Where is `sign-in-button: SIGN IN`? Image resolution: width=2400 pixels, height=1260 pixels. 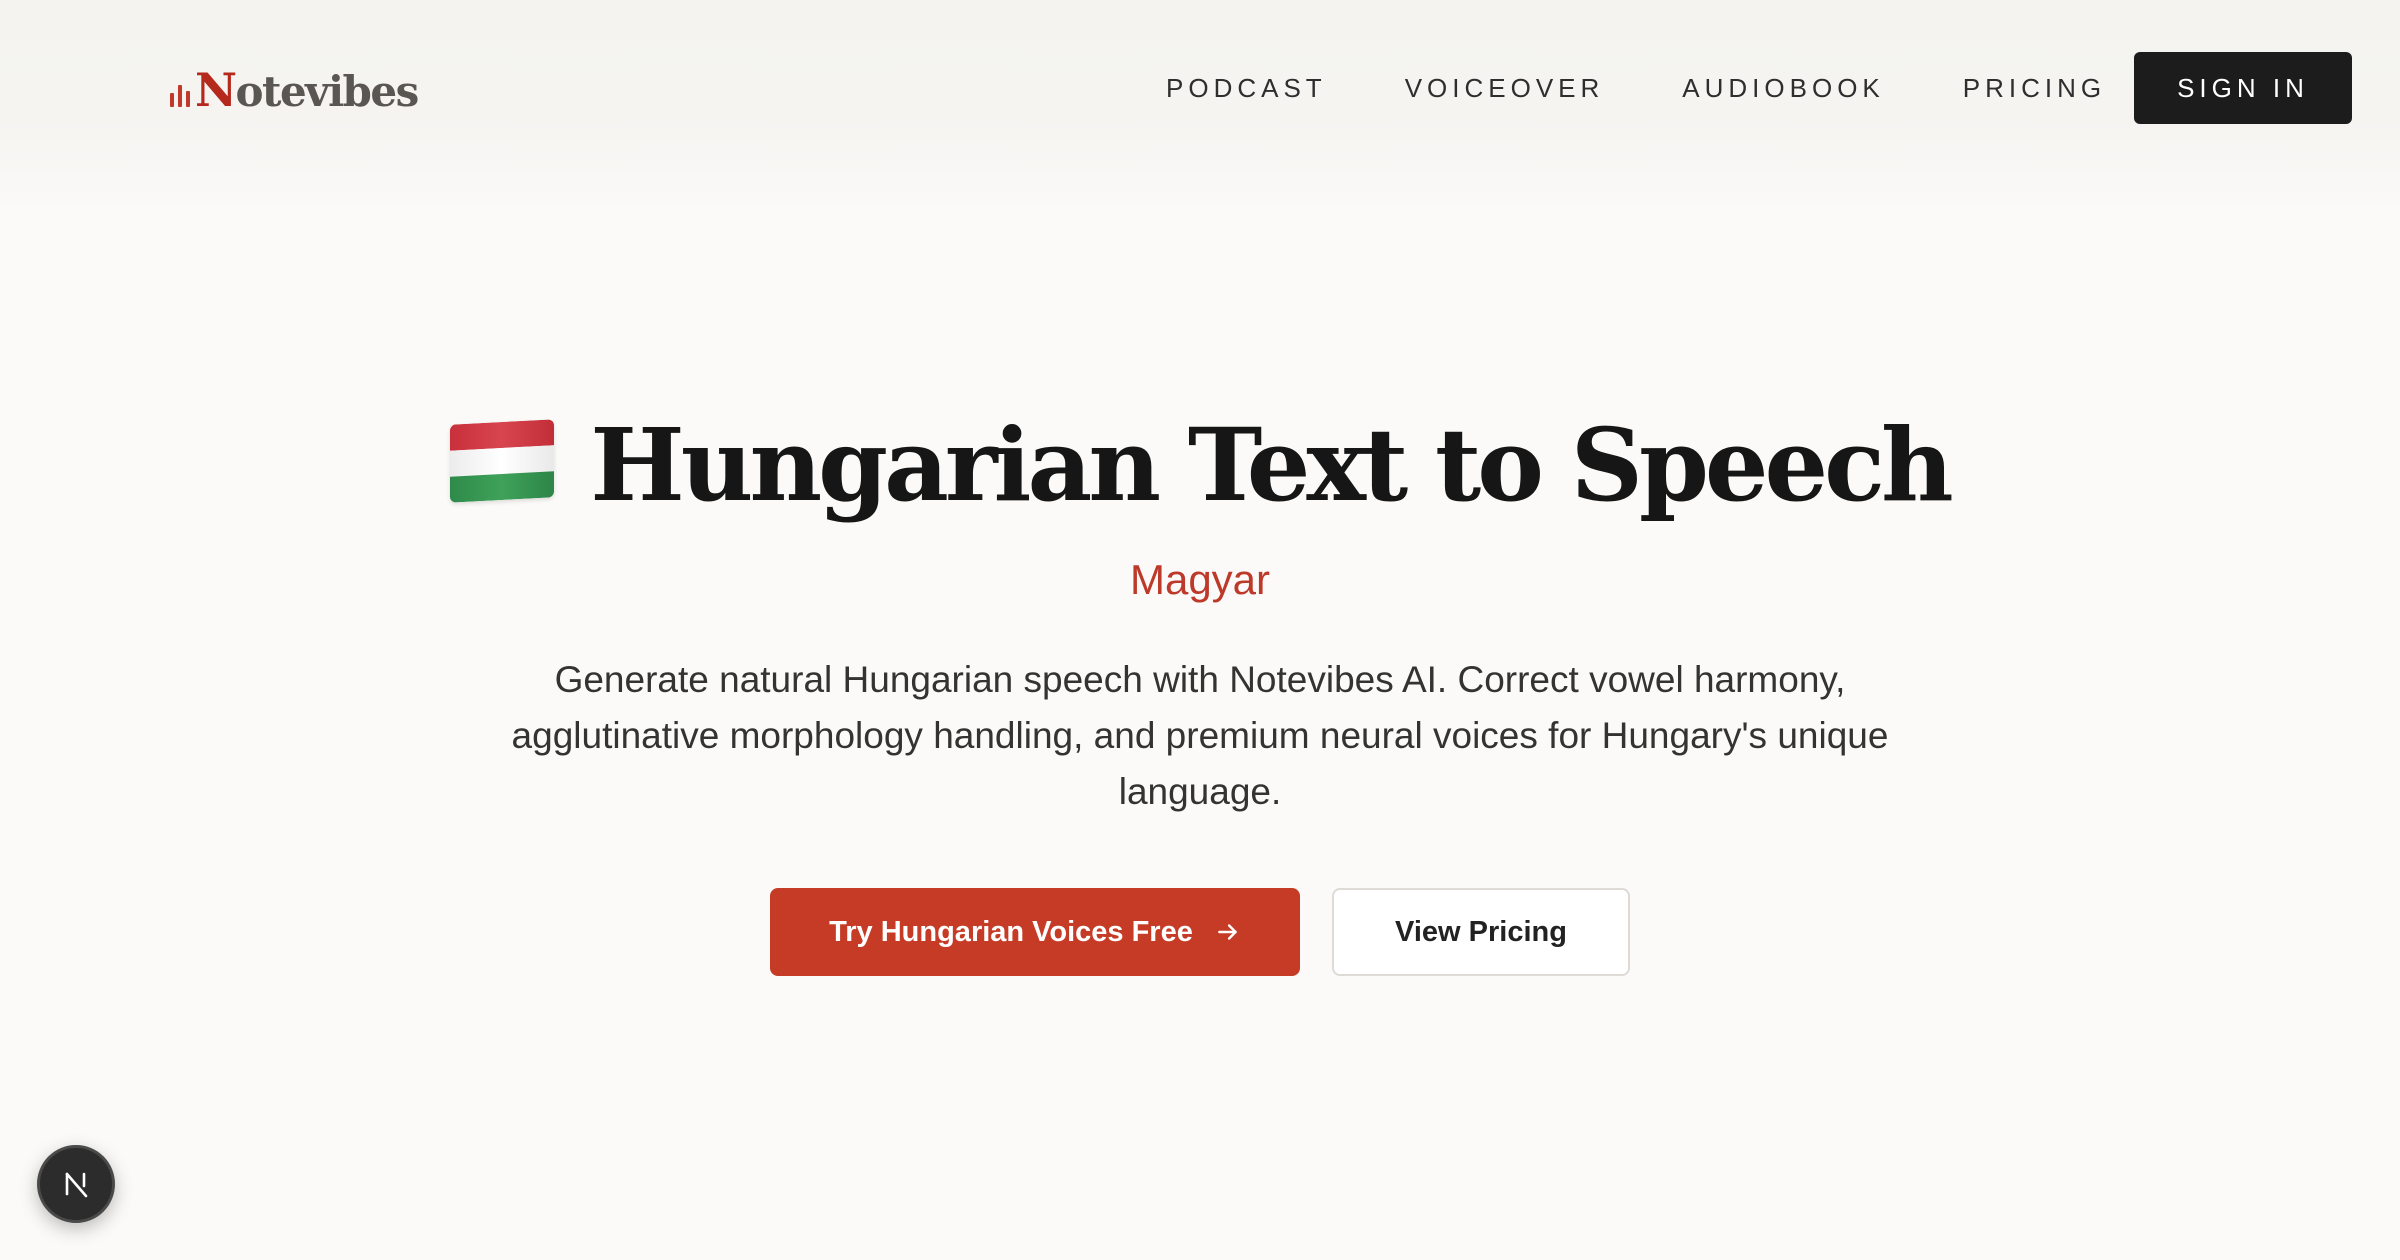
sign-in-button: SIGN IN is located at coordinates (2243, 88).